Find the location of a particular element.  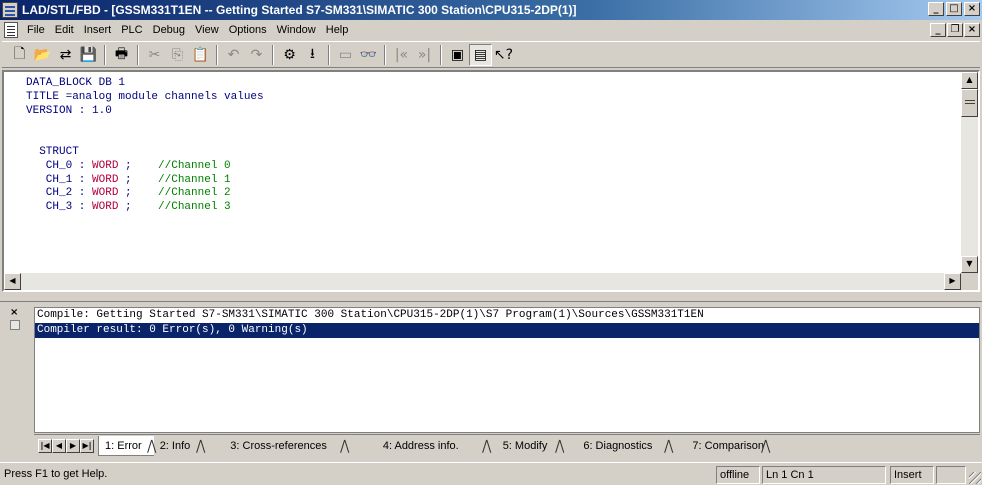

menu-options: Options is located at coordinates (248, 30).